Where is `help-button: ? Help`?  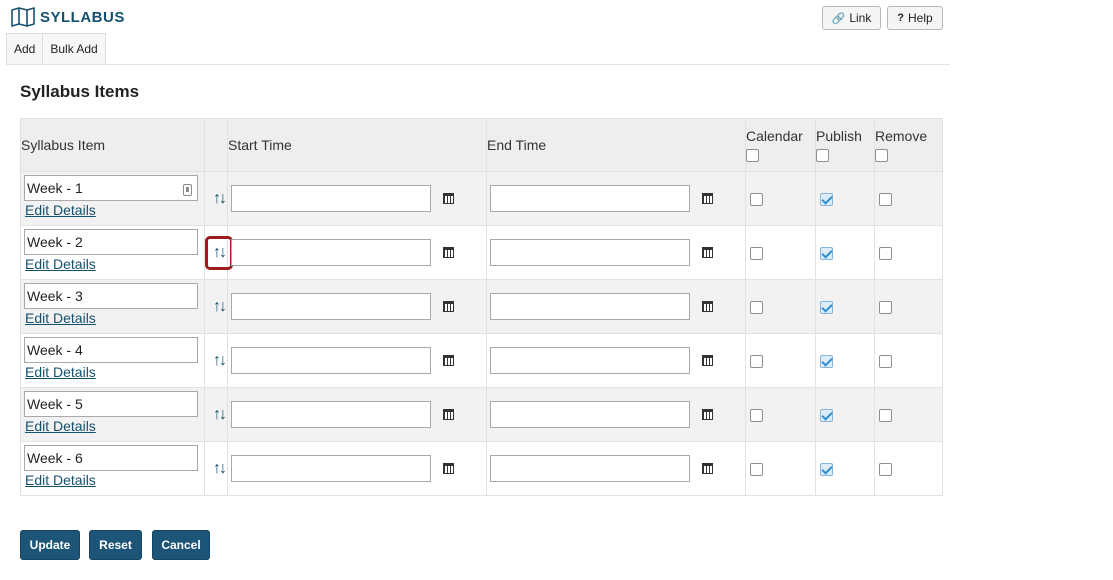 help-button: ? Help is located at coordinates (915, 18).